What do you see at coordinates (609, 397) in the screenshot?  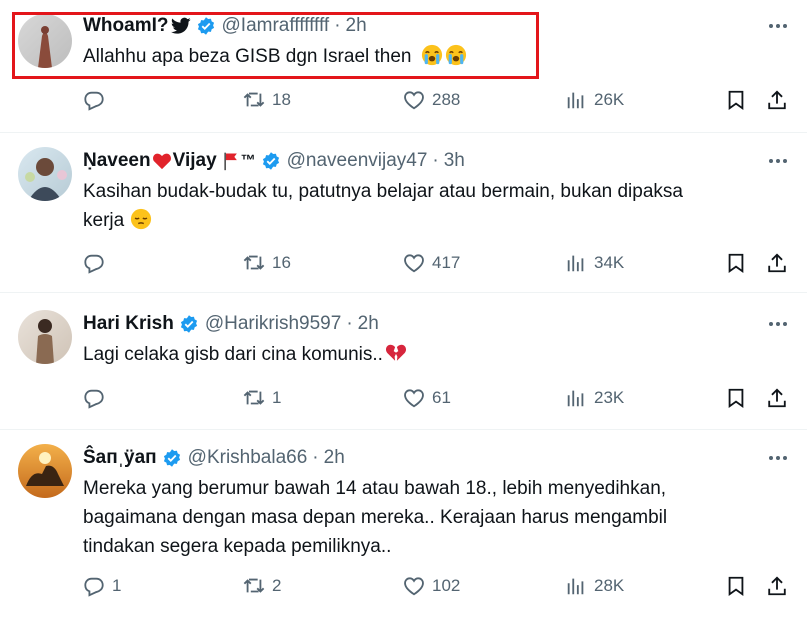 I see `views-count: 23K` at bounding box center [609, 397].